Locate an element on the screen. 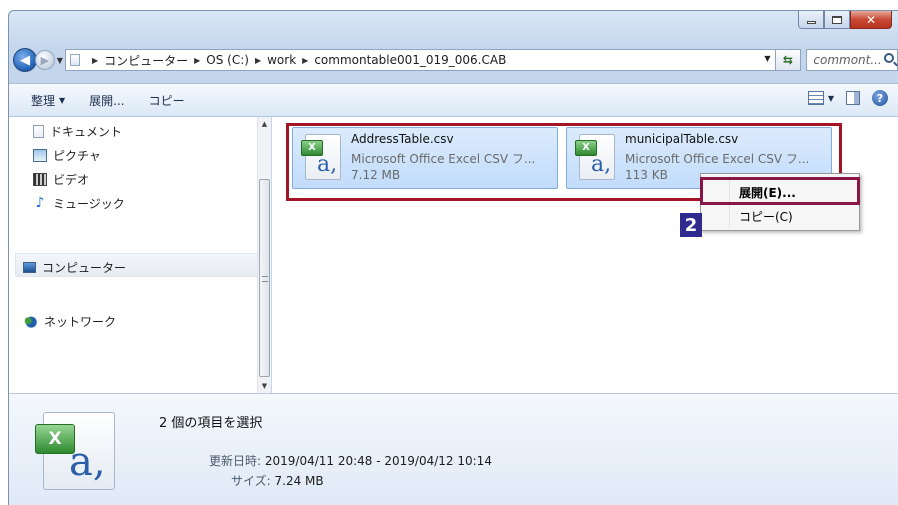  sidebar-item-video: ビデオ is located at coordinates (61, 179).